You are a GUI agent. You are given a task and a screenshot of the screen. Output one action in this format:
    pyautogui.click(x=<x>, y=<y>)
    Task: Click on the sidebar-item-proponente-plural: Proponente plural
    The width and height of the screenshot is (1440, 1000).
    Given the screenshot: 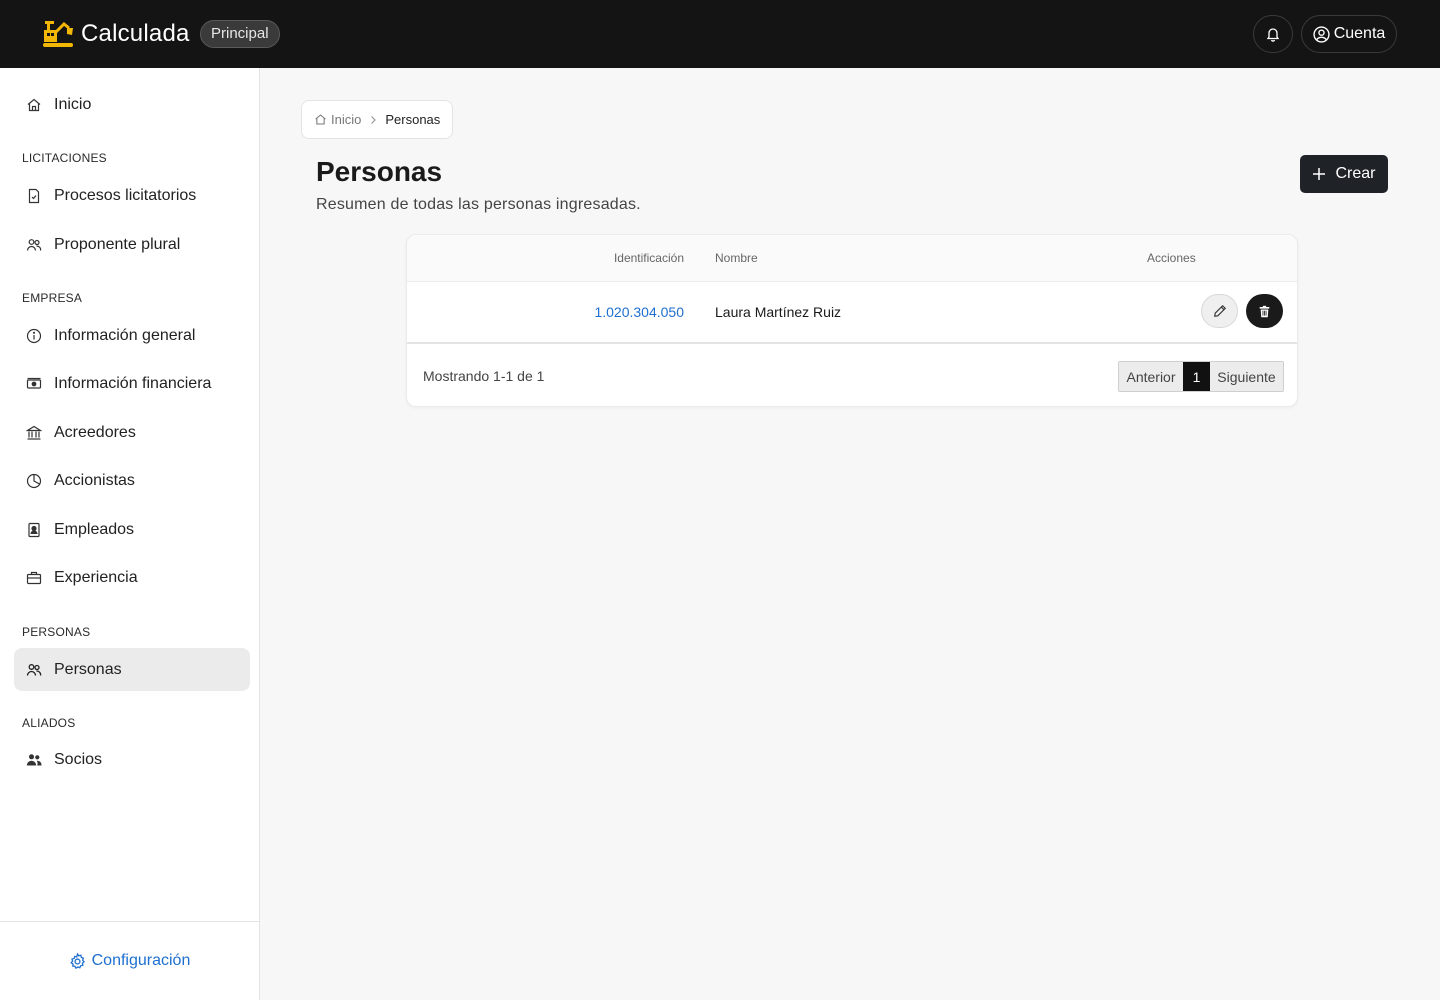 What is the action you would take?
    pyautogui.click(x=132, y=244)
    